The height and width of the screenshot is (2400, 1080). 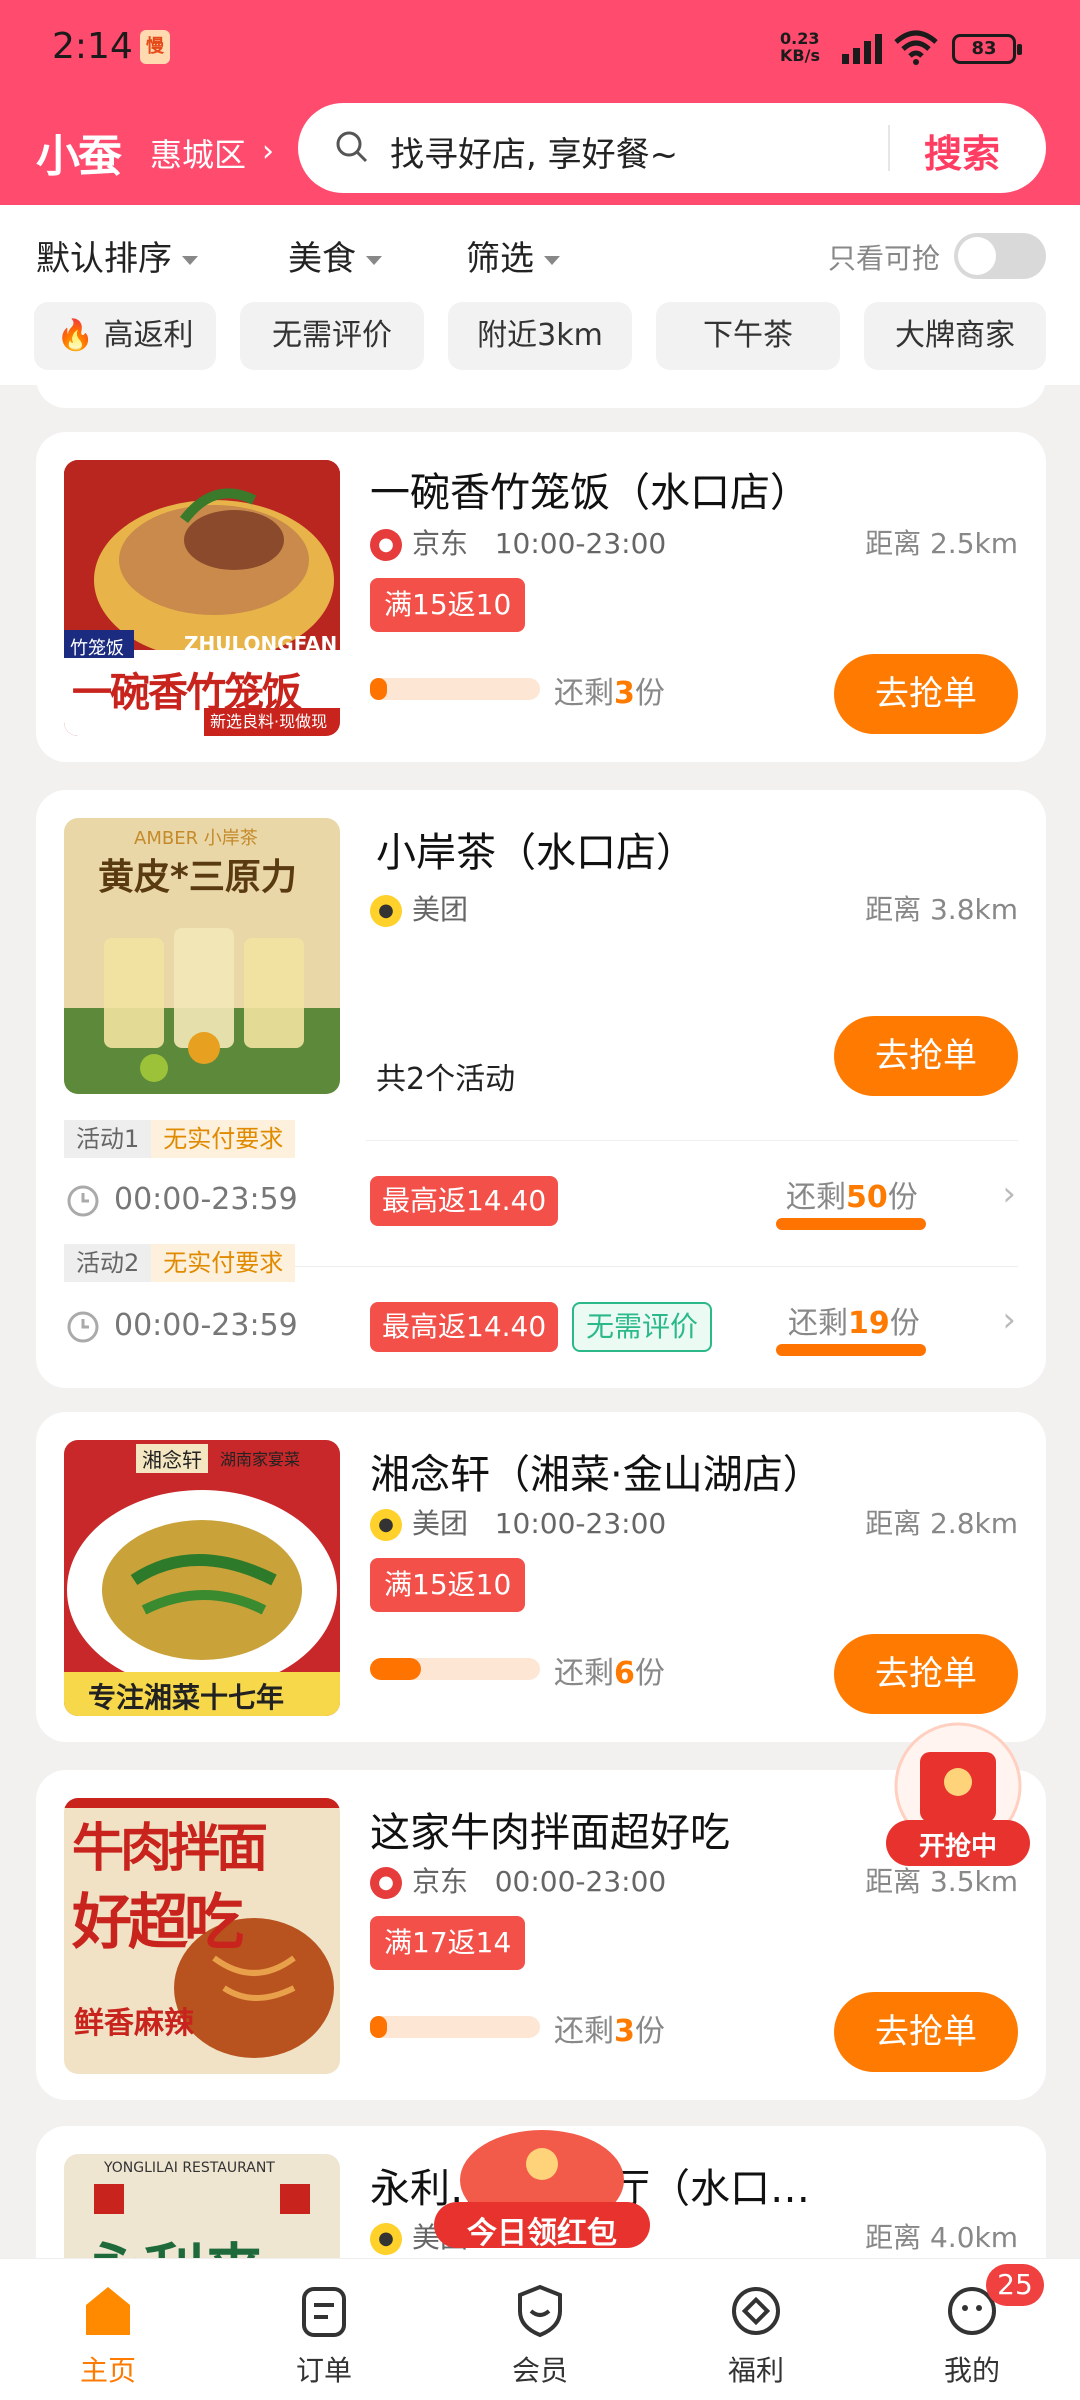 What do you see at coordinates (79, 156) in the screenshot?
I see `app-logo: 小蚕` at bounding box center [79, 156].